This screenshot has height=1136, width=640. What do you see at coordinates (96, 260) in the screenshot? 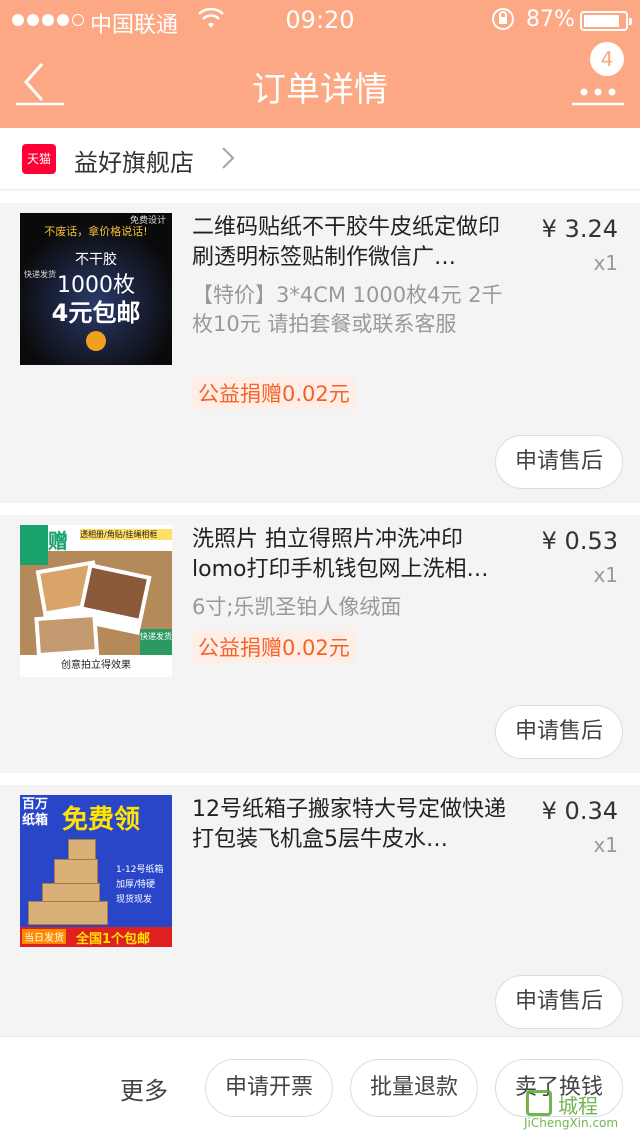
I see `thumb-text: 不干胶` at bounding box center [96, 260].